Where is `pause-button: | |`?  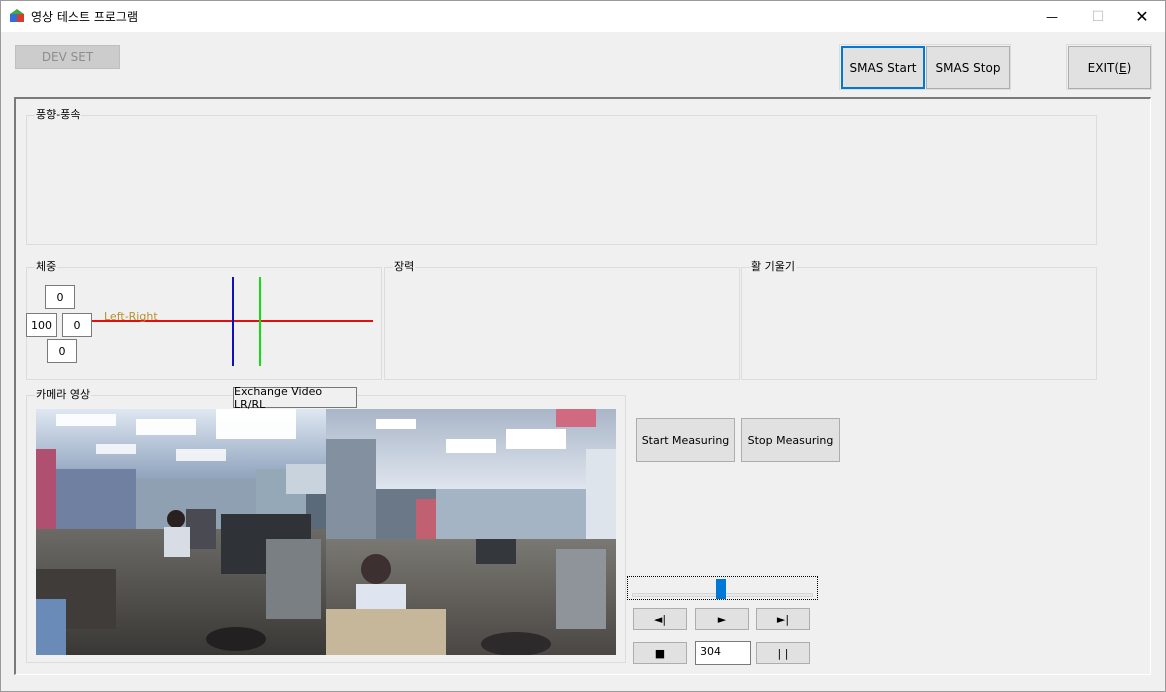 pause-button: | | is located at coordinates (783, 653).